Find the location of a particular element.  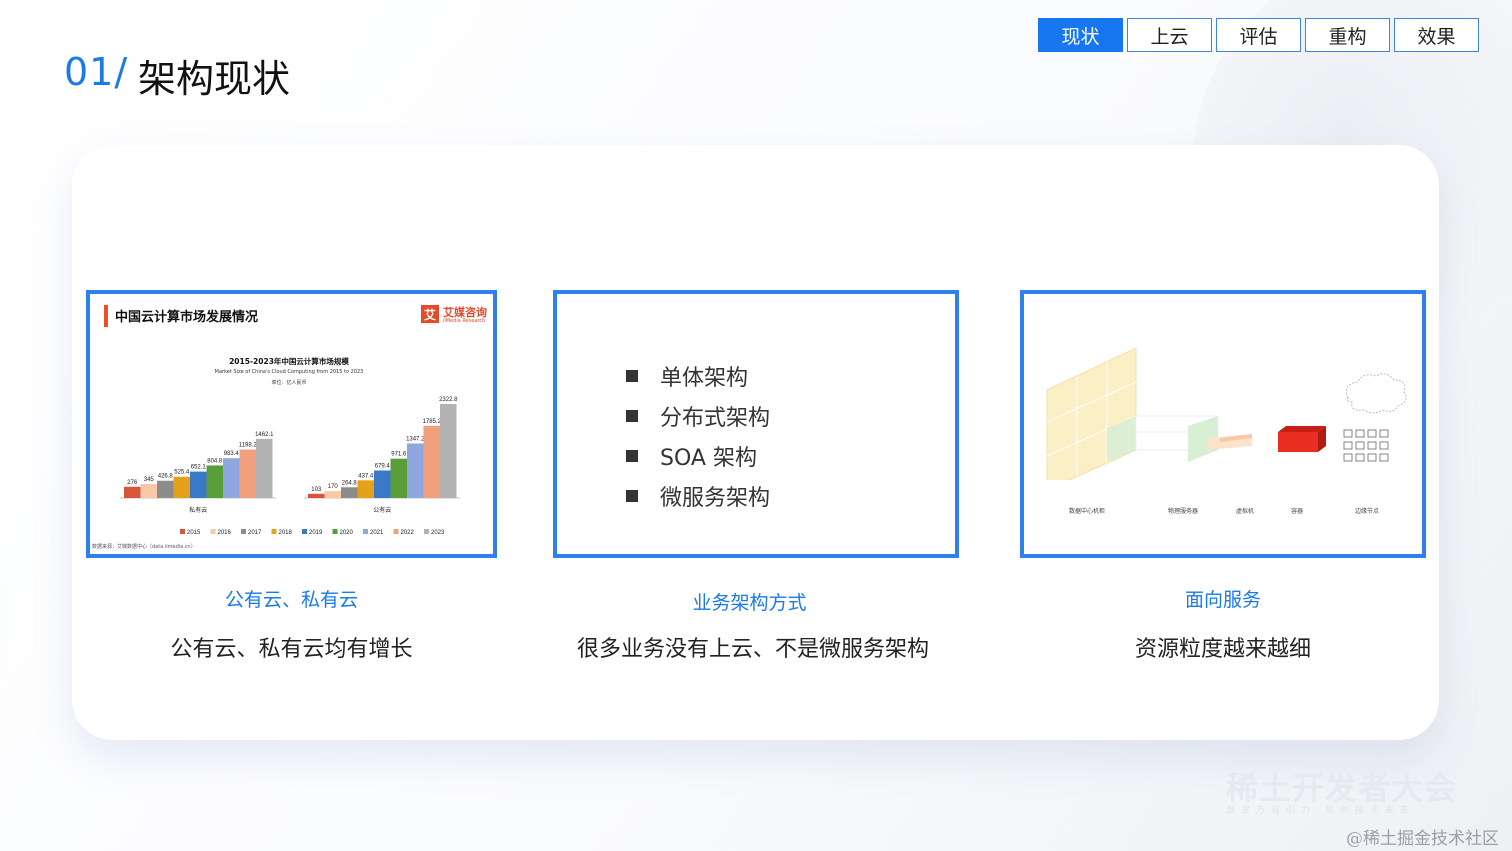

description-service-oriented: 资源粒度越来越细 is located at coordinates (1222, 649).